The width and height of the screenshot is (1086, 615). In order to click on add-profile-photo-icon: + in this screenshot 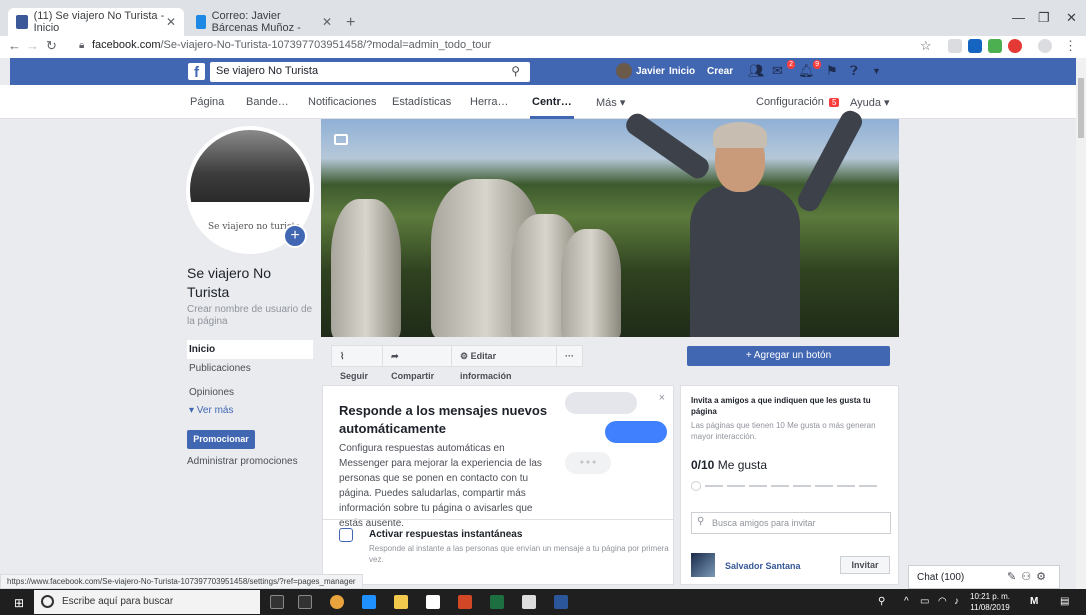, I will do `click(295, 236)`.